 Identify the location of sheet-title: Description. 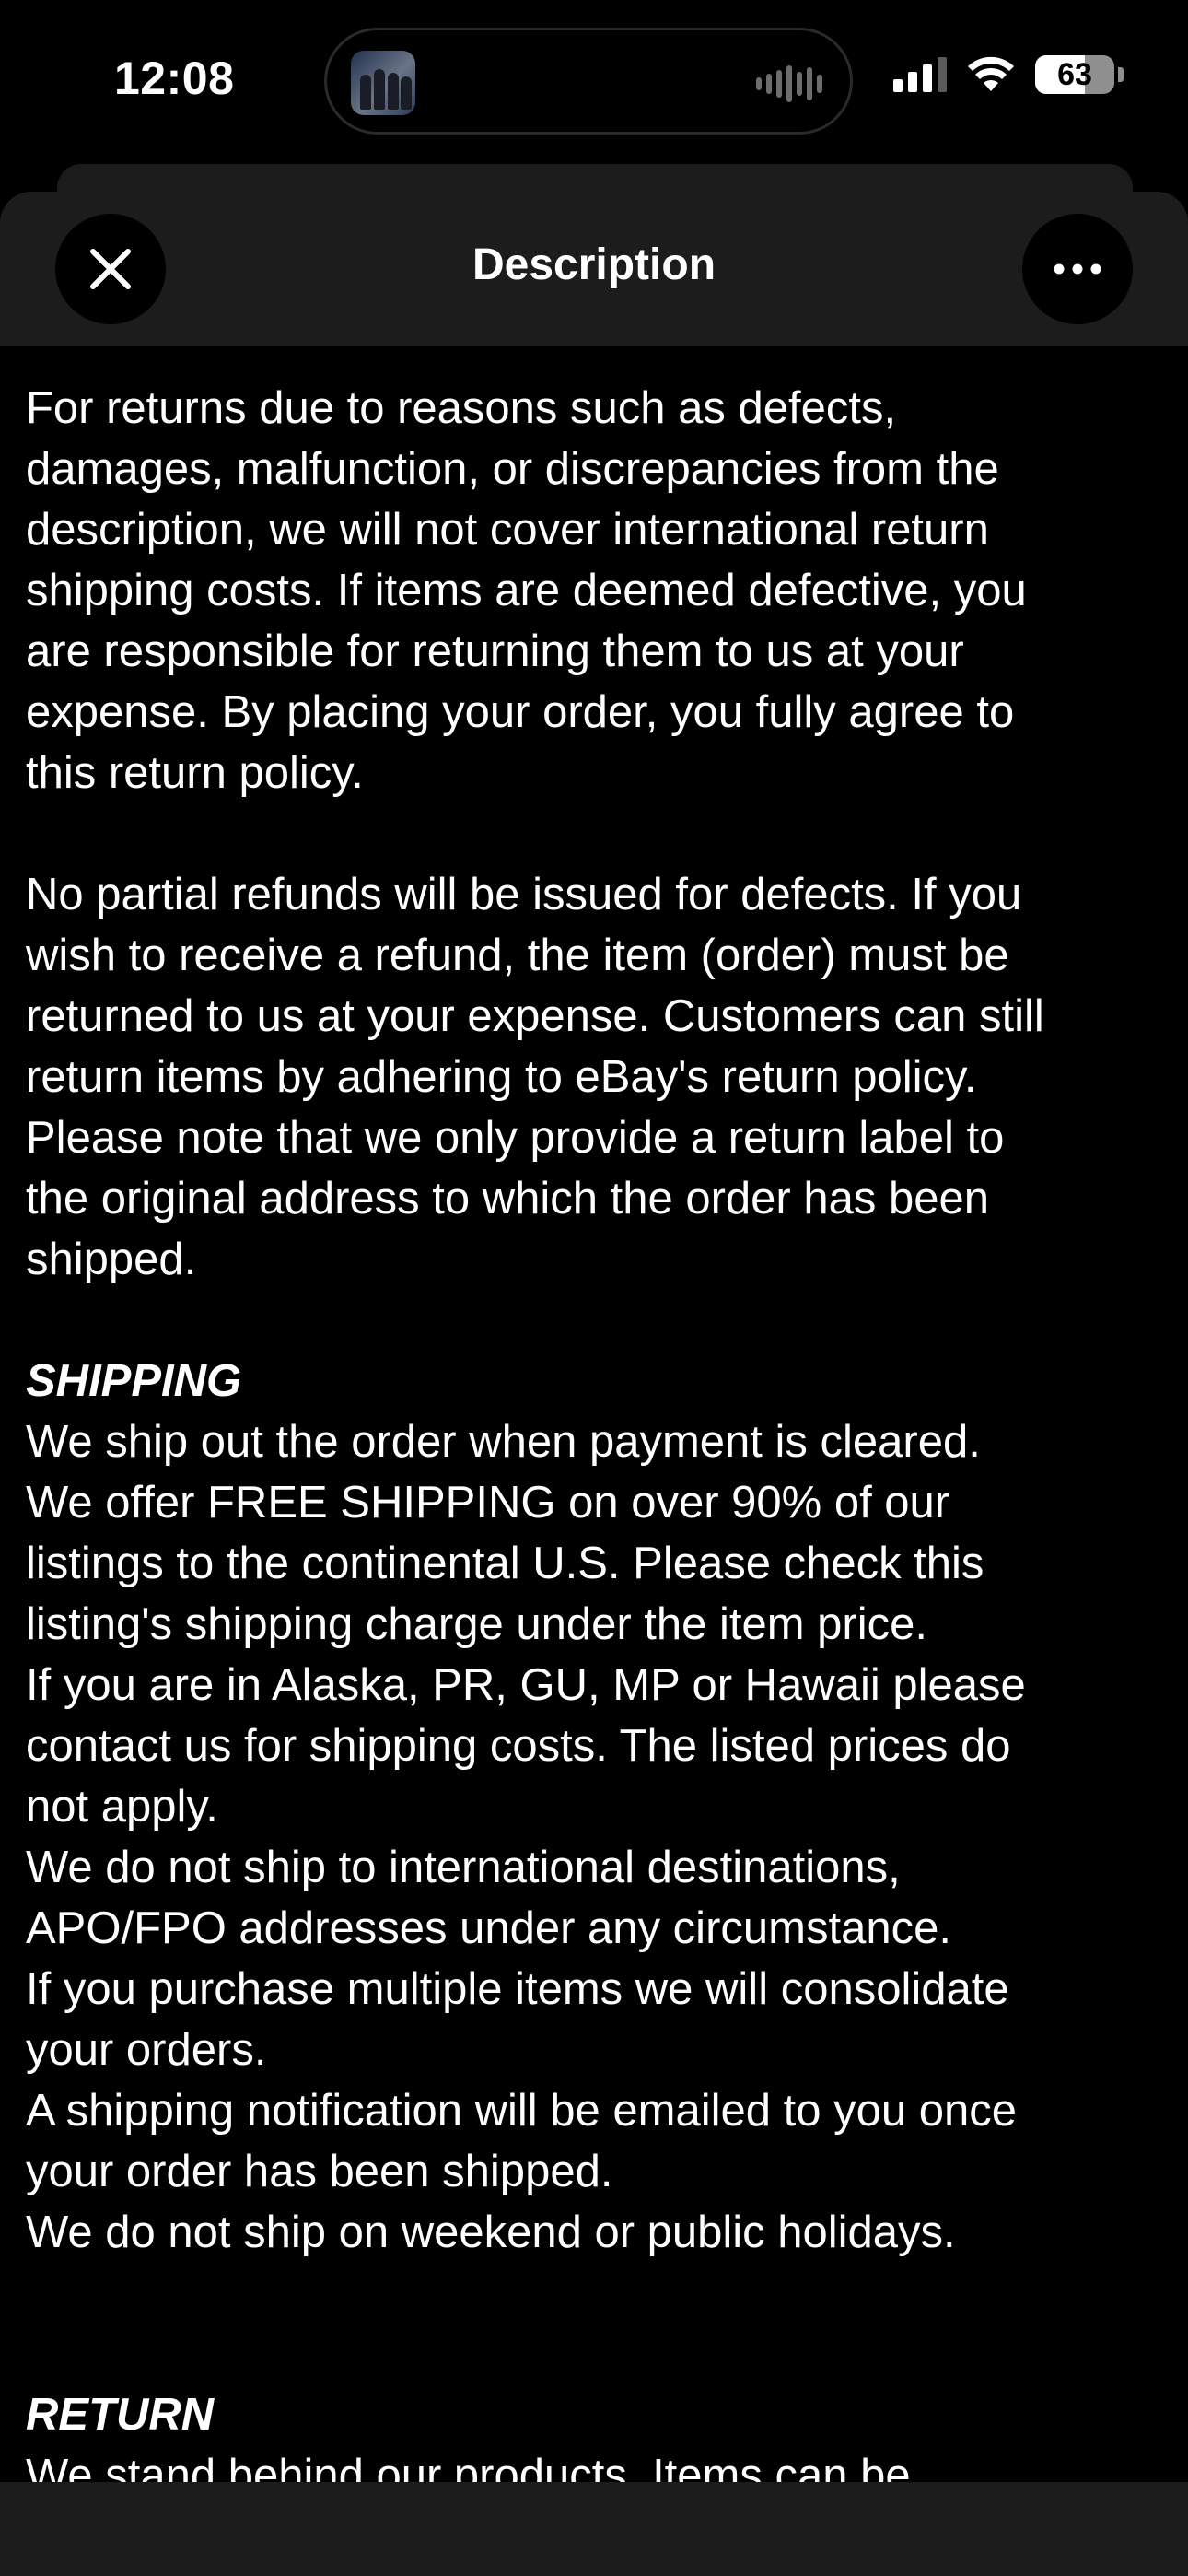
(594, 264).